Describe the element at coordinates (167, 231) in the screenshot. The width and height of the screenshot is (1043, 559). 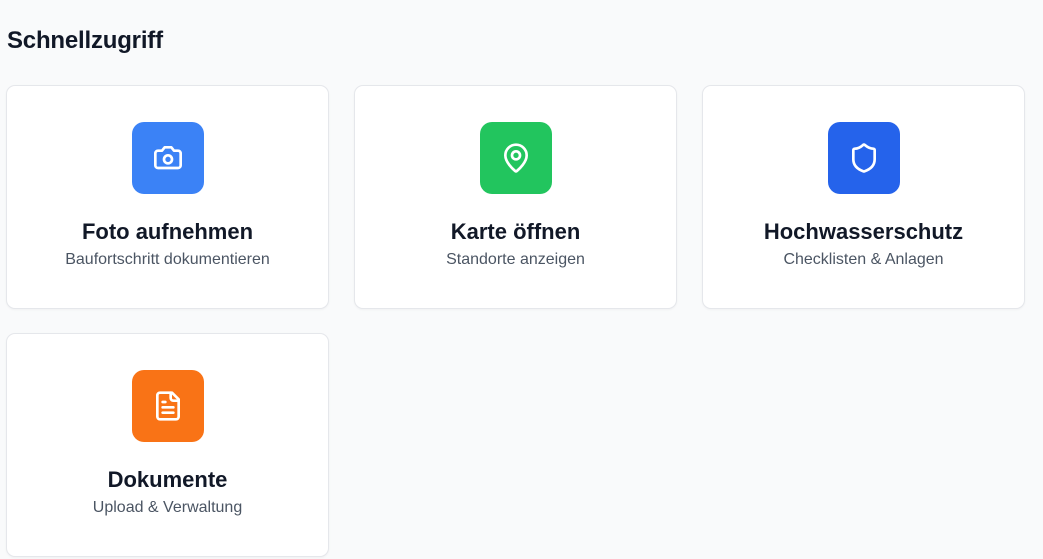
I see `card-title: Foto aufnehmen` at that location.